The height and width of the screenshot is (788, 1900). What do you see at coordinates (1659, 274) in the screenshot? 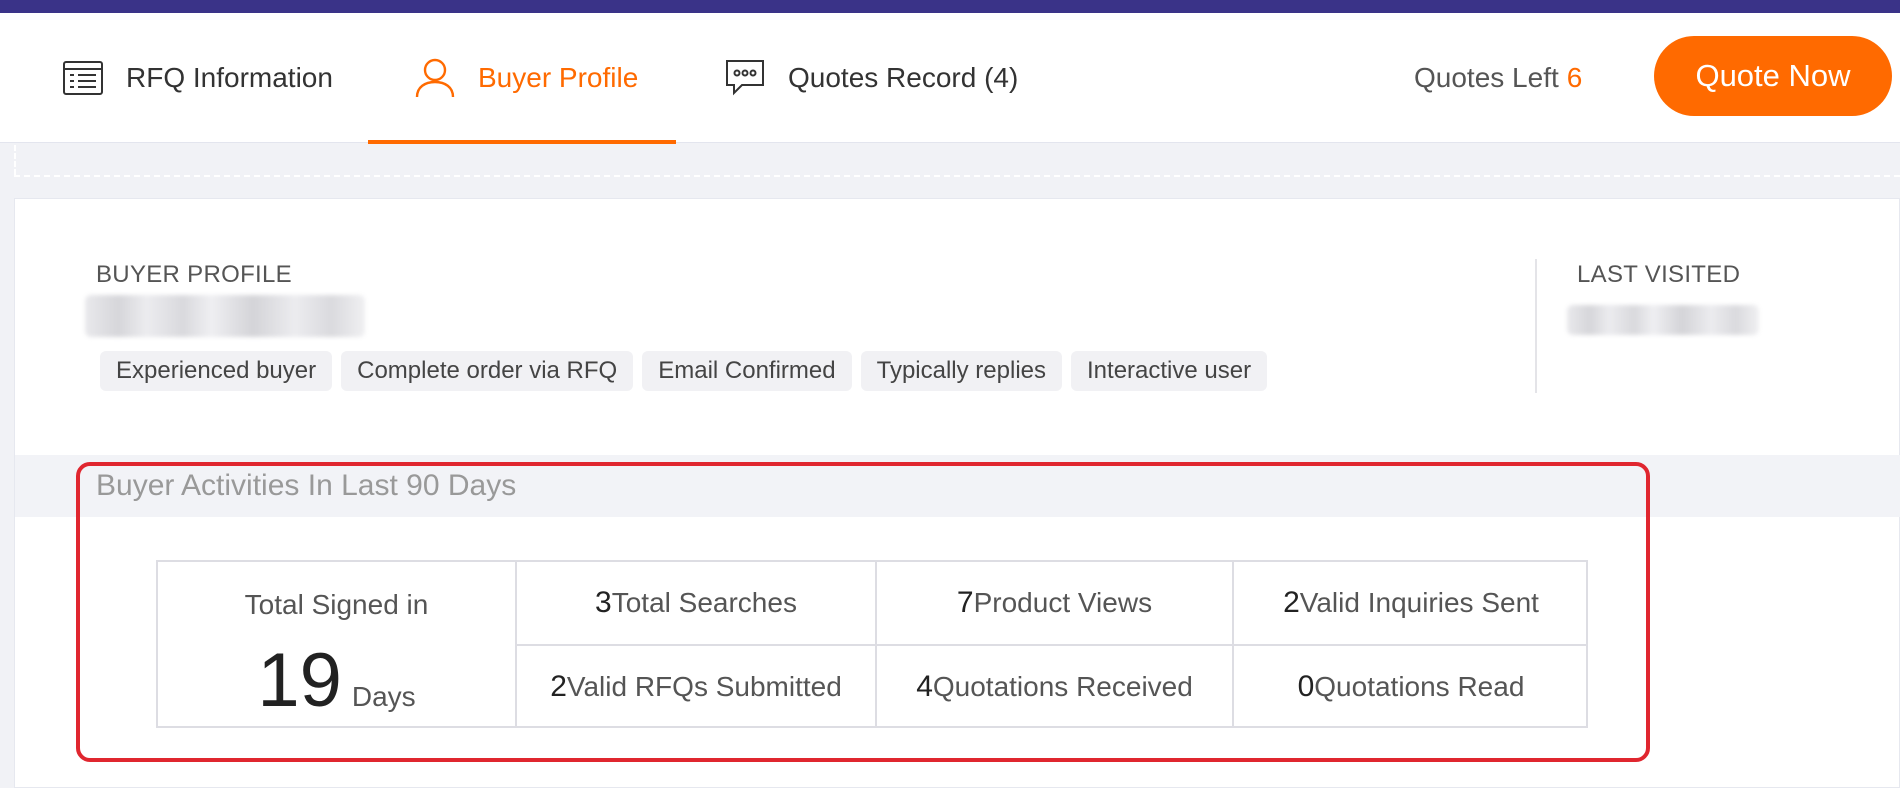
I see `last-visited-heading: LAST VISITED` at bounding box center [1659, 274].